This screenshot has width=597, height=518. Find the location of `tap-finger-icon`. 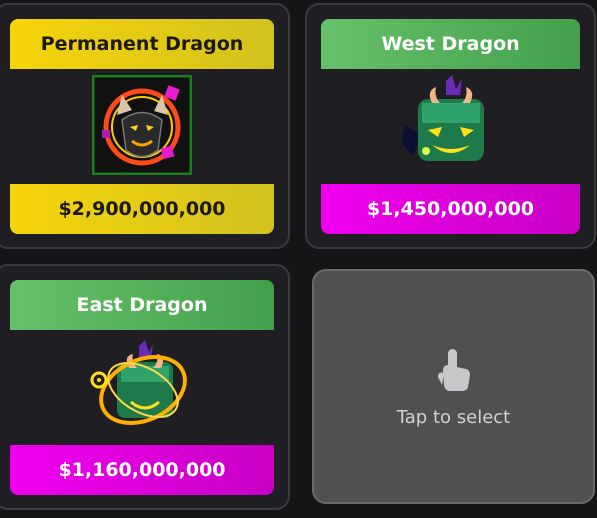

tap-finger-icon is located at coordinates (453, 370).